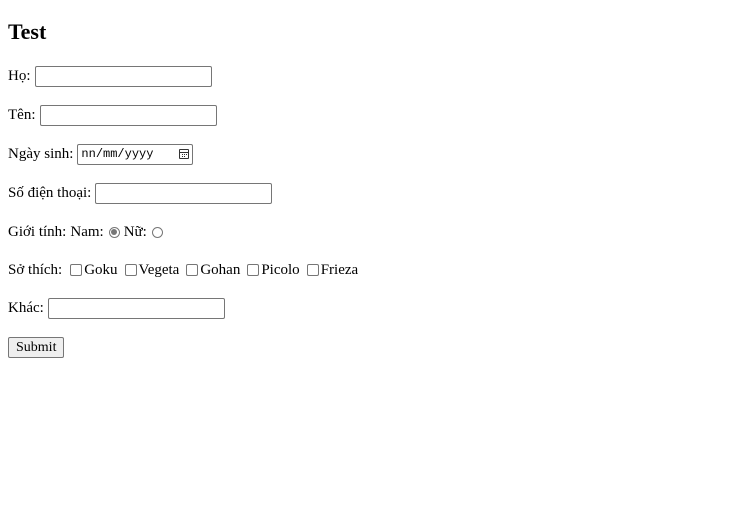  What do you see at coordinates (123, 76) in the screenshot?
I see `ho-input` at bounding box center [123, 76].